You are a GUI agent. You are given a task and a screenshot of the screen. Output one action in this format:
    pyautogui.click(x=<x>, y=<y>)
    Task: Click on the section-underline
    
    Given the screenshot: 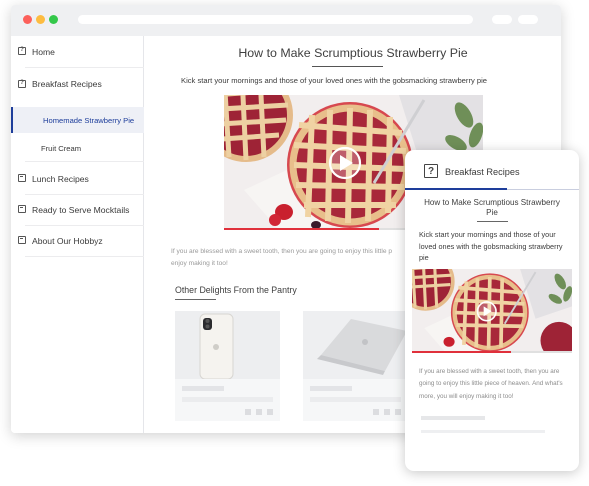 What is the action you would take?
    pyautogui.click(x=195, y=299)
    